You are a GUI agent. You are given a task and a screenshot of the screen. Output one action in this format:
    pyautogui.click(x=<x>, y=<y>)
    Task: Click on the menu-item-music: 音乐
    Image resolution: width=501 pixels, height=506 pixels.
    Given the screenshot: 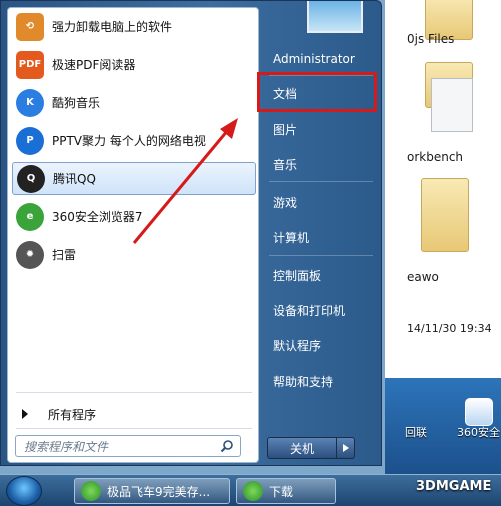 What is the action you would take?
    pyautogui.click(x=321, y=164)
    